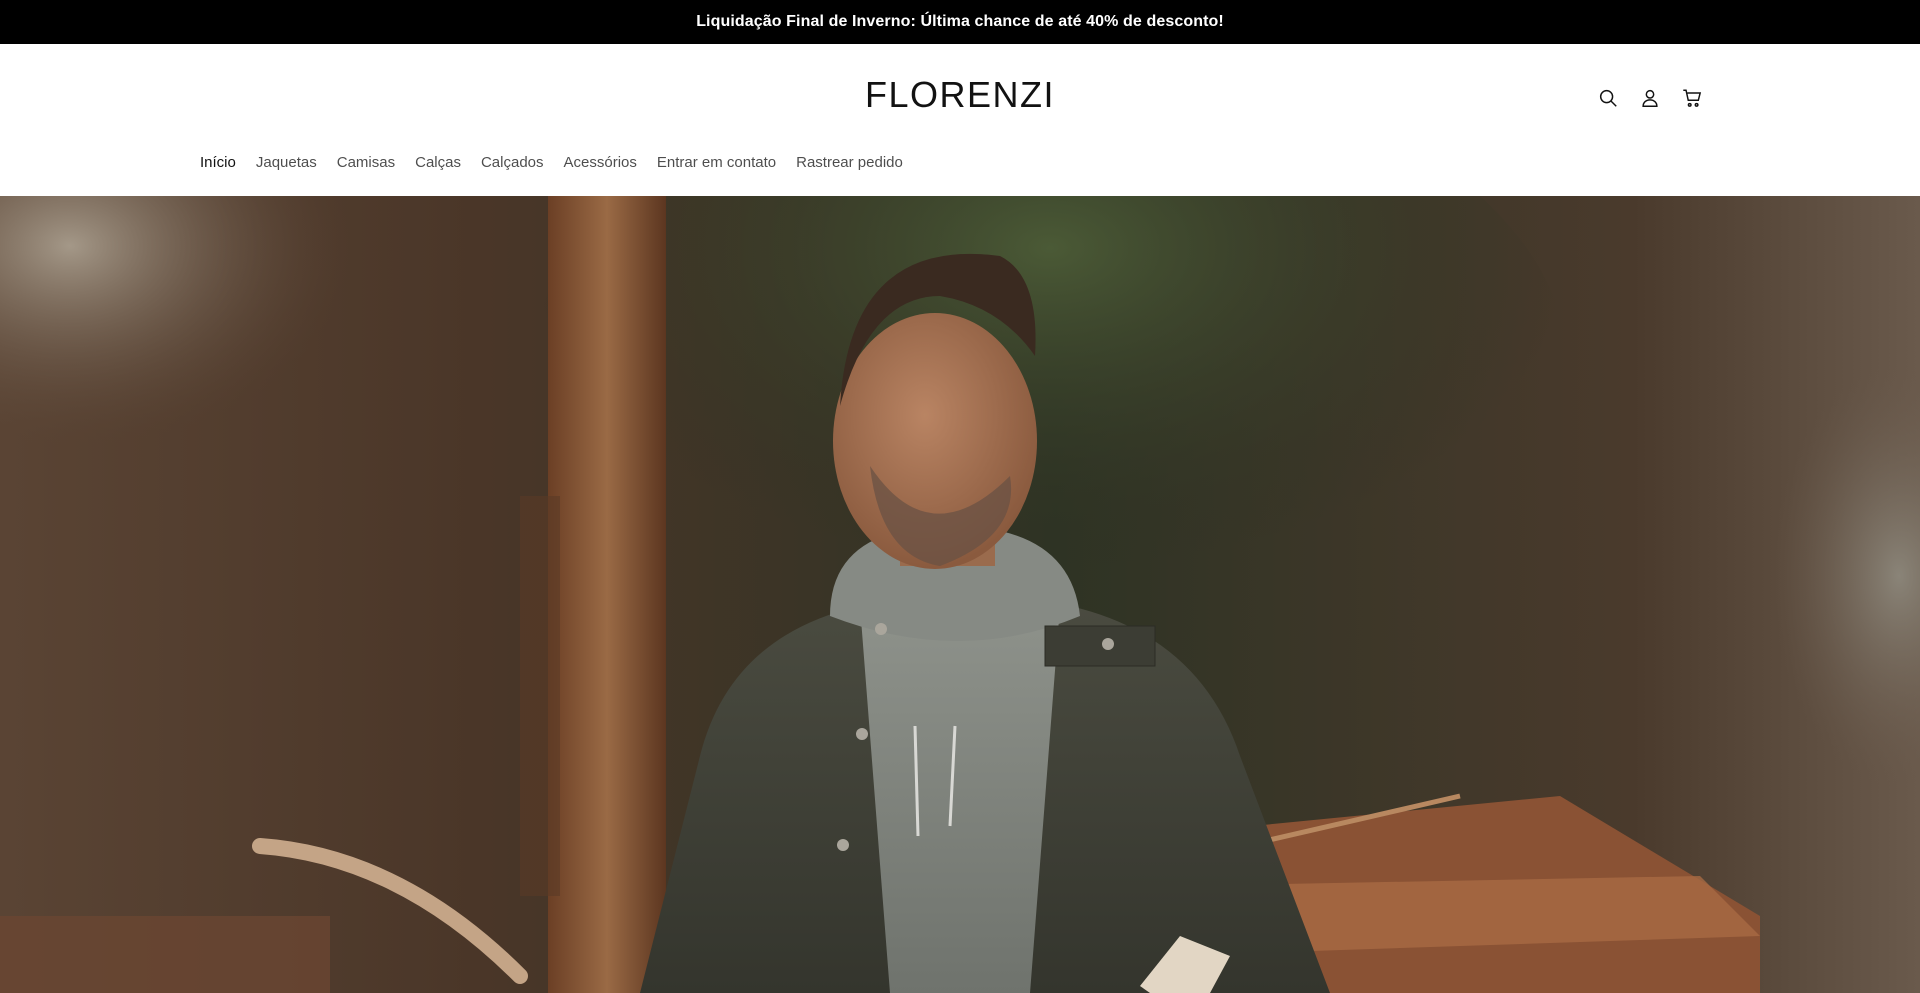  I want to click on nav-item-rastrear: Rastrear pedido, so click(849, 162).